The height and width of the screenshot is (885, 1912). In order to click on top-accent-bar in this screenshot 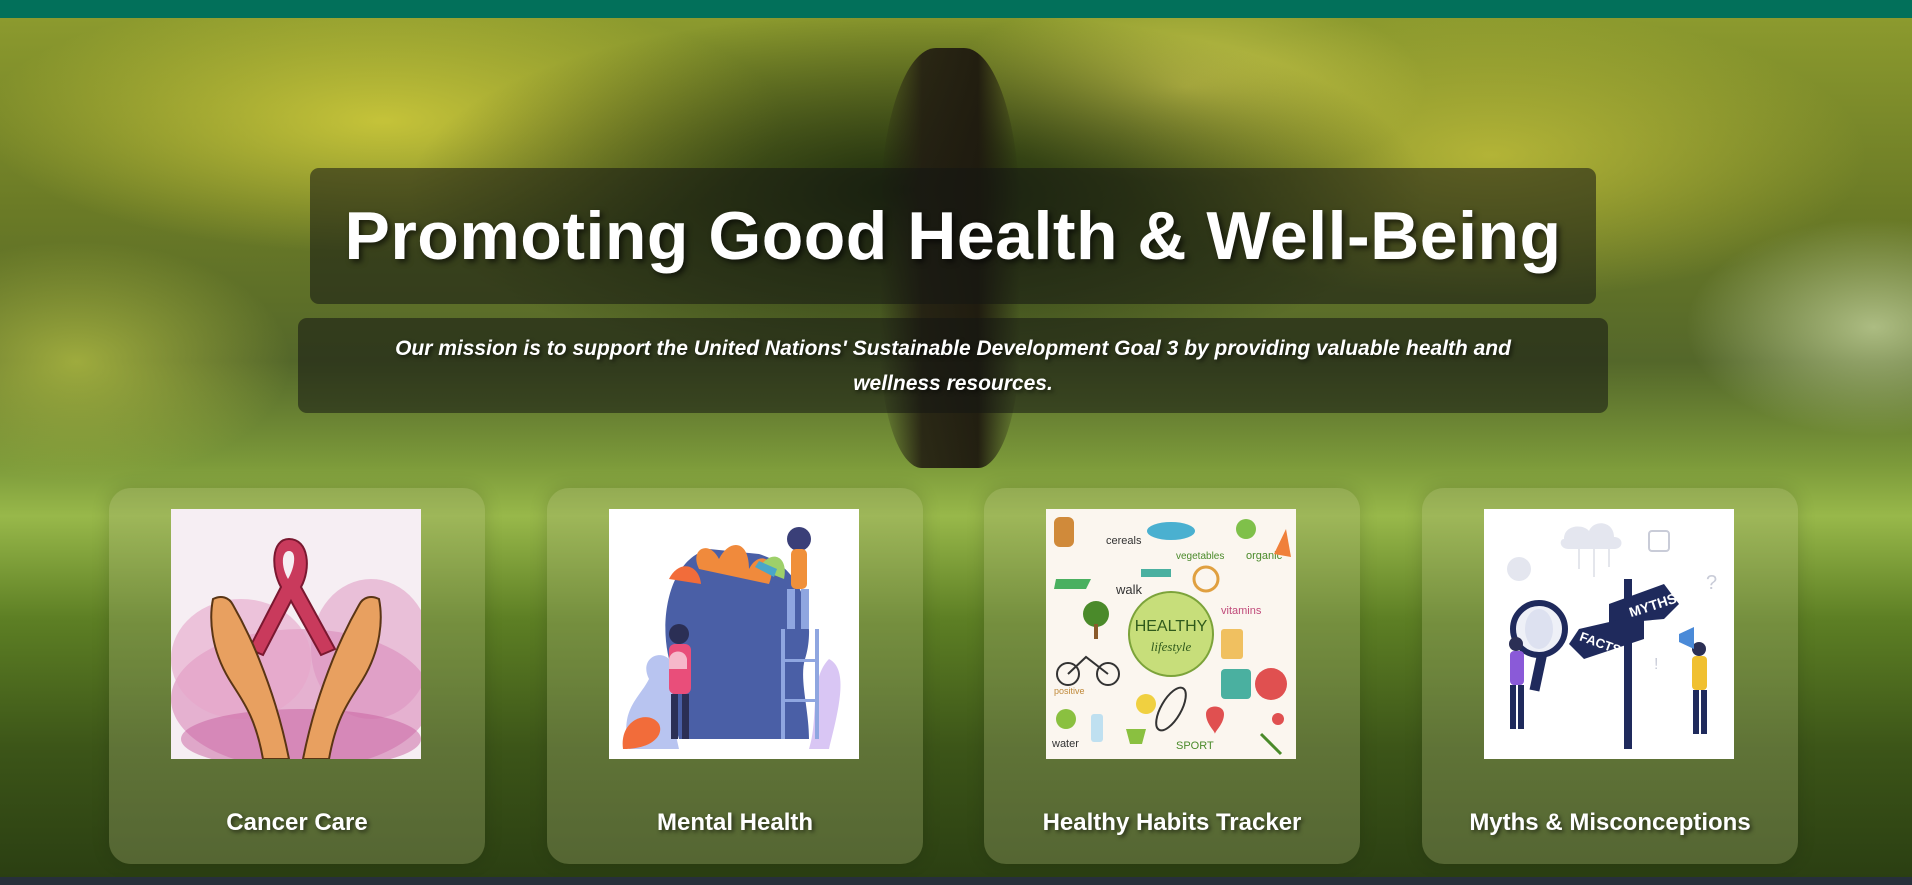, I will do `click(956, 9)`.